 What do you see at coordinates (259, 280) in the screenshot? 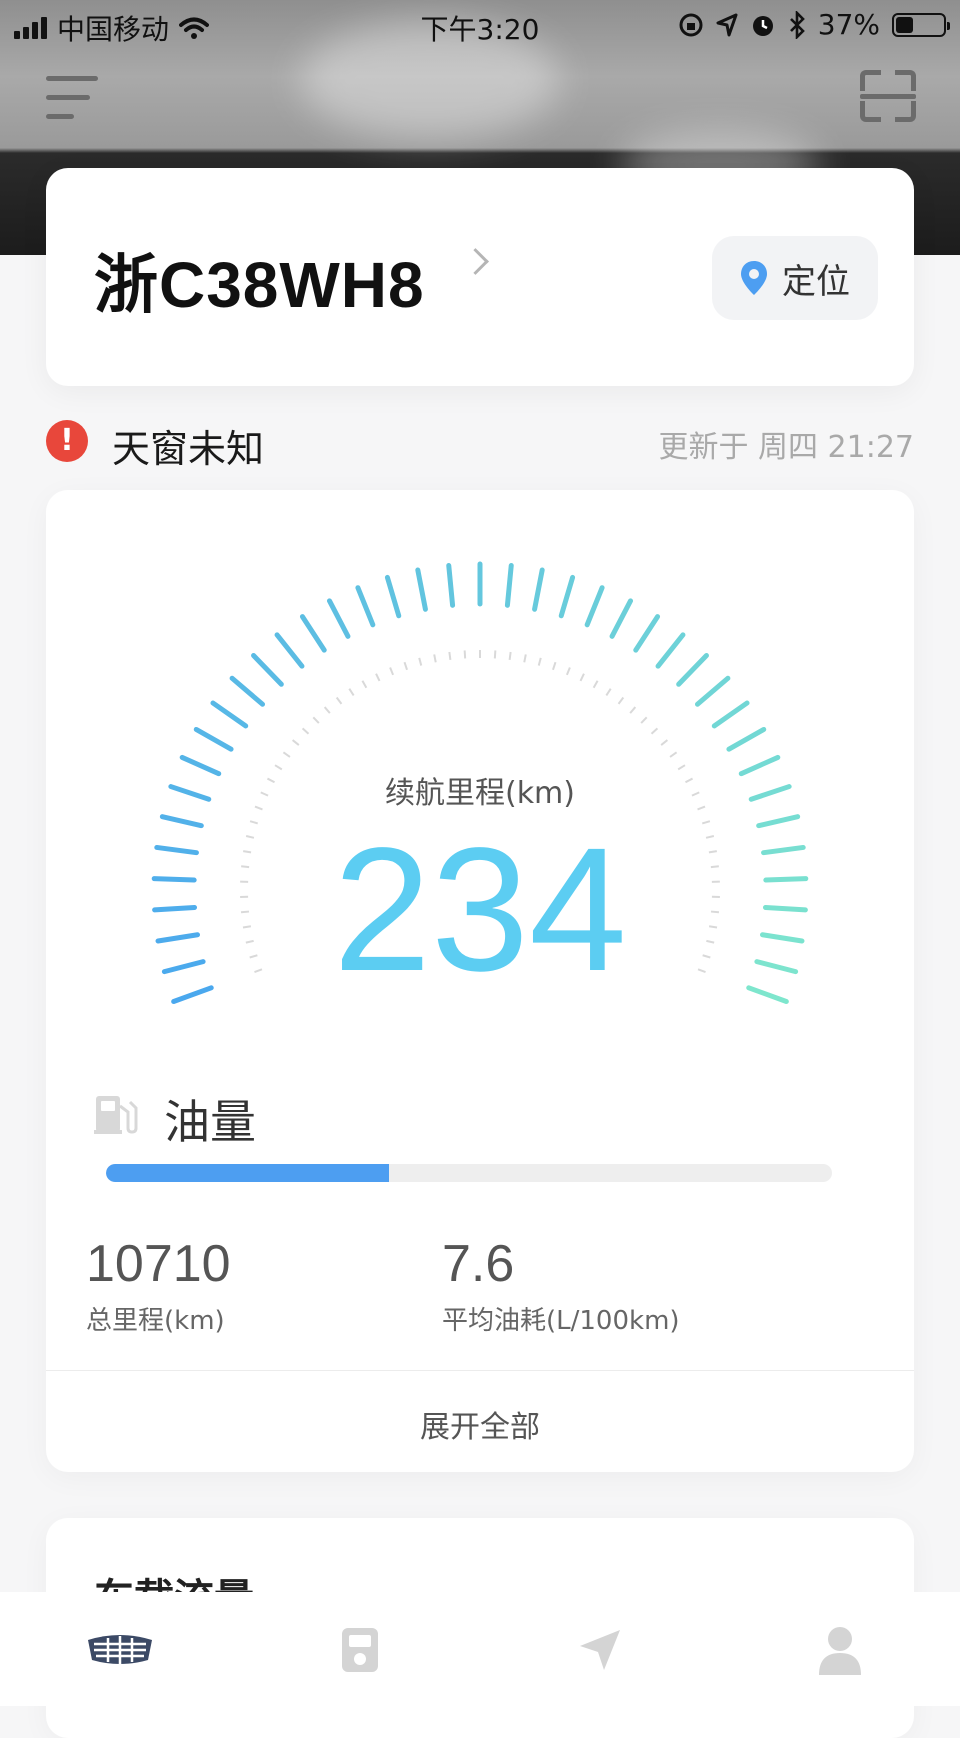
I see `license-plate: 浙C38WH8` at bounding box center [259, 280].